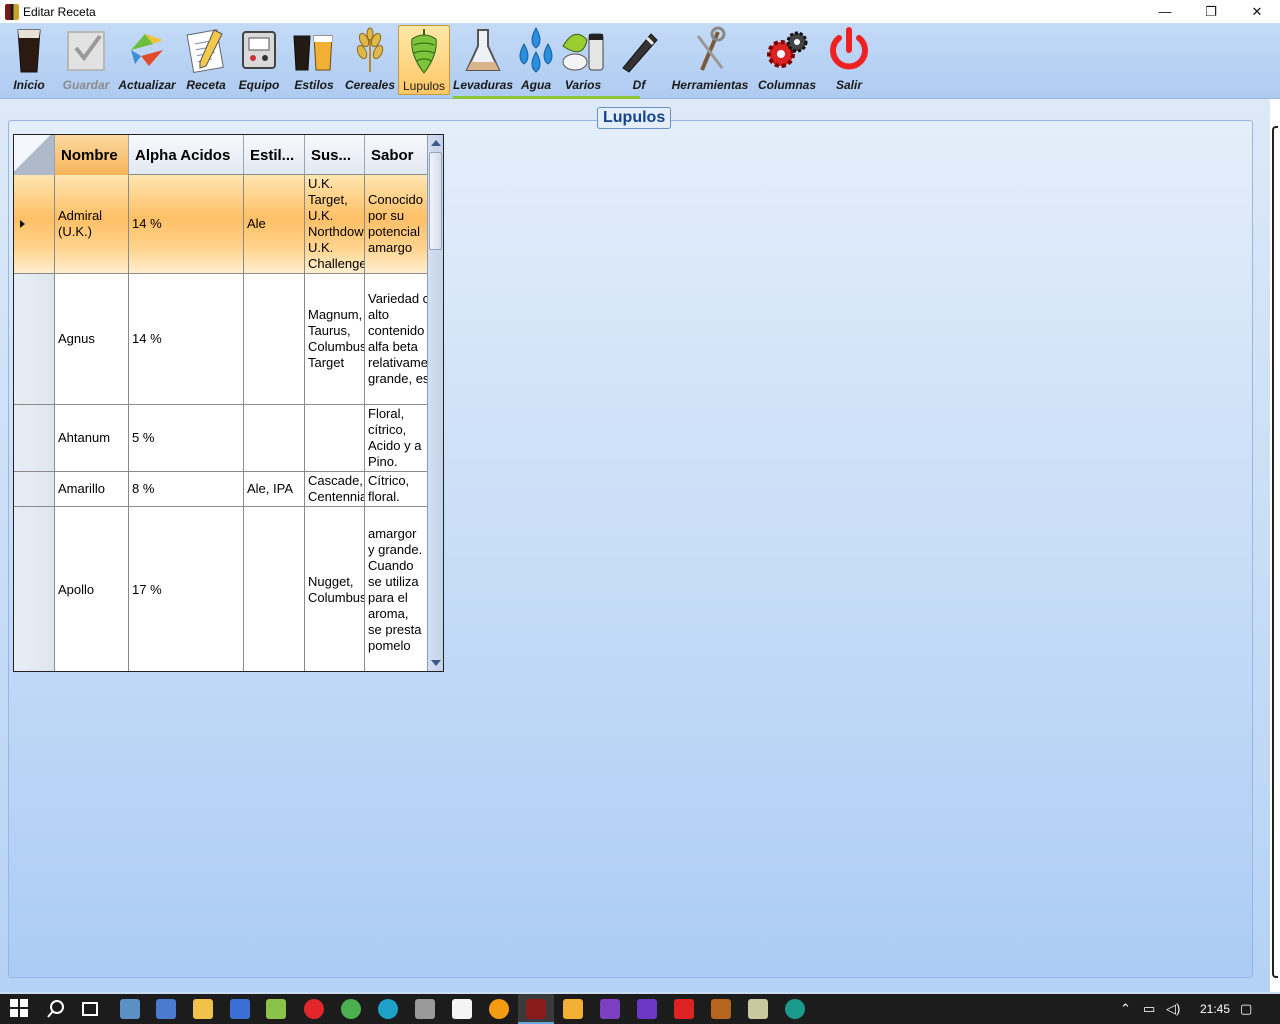  I want to click on cell-alpha: 5 %, so click(186, 438).